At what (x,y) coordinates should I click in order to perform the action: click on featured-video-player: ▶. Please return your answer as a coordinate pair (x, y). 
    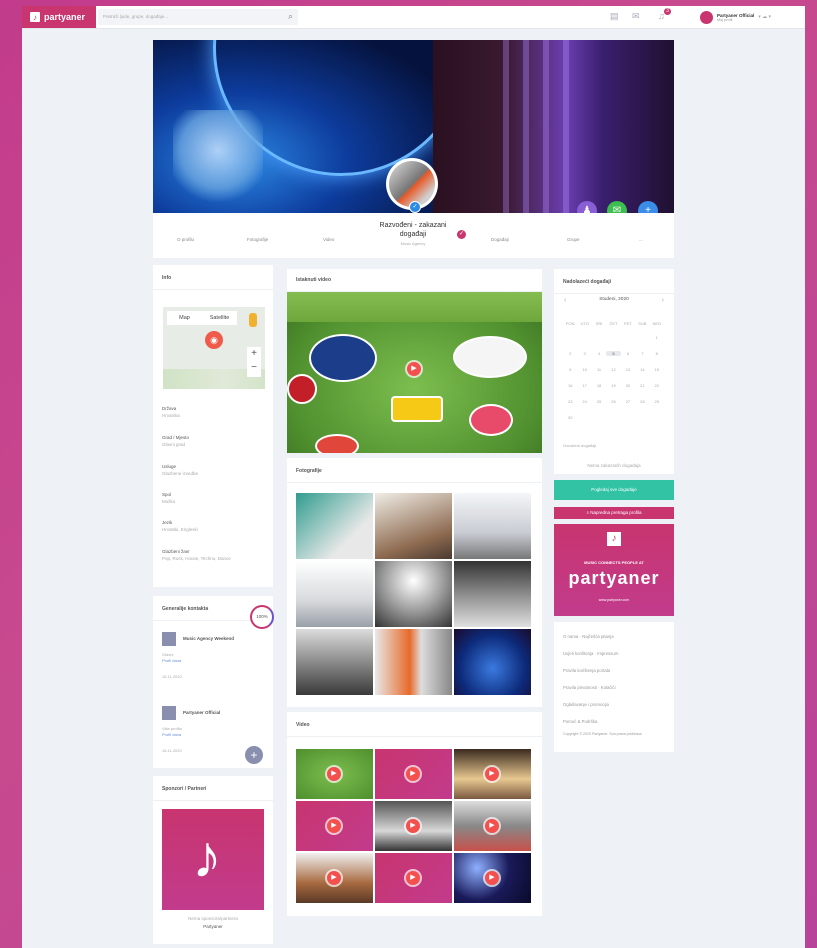
    Looking at the image, I should click on (414, 372).